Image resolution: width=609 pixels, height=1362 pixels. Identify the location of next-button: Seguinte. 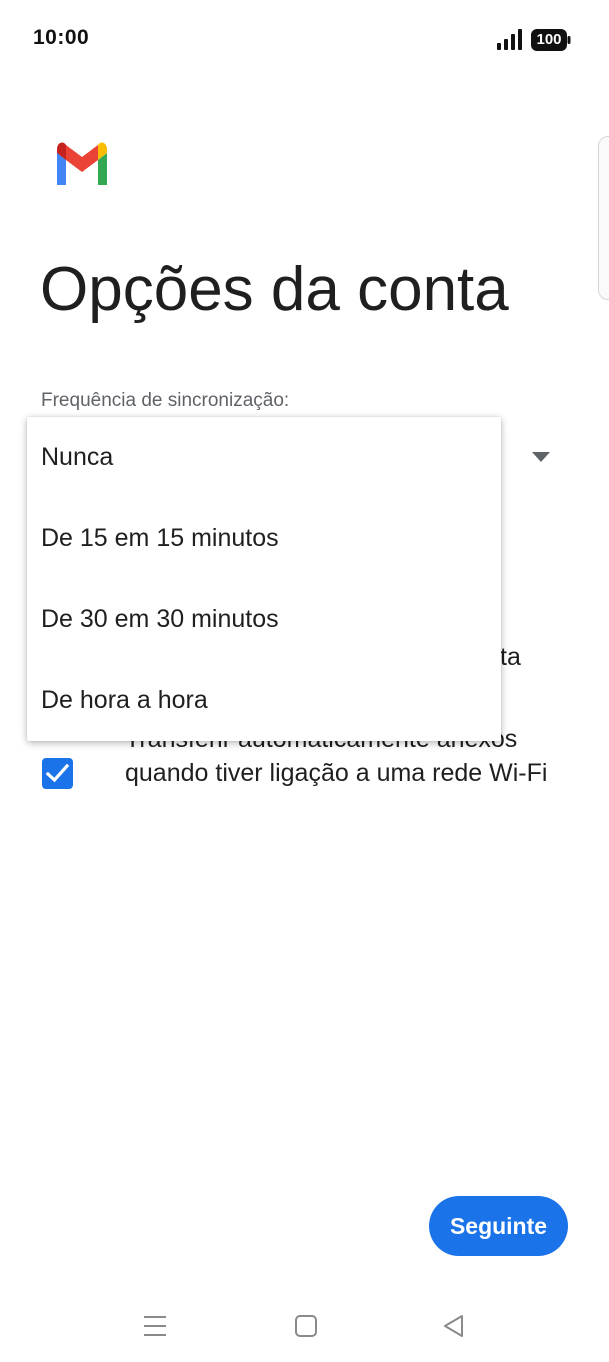
(498, 1226).